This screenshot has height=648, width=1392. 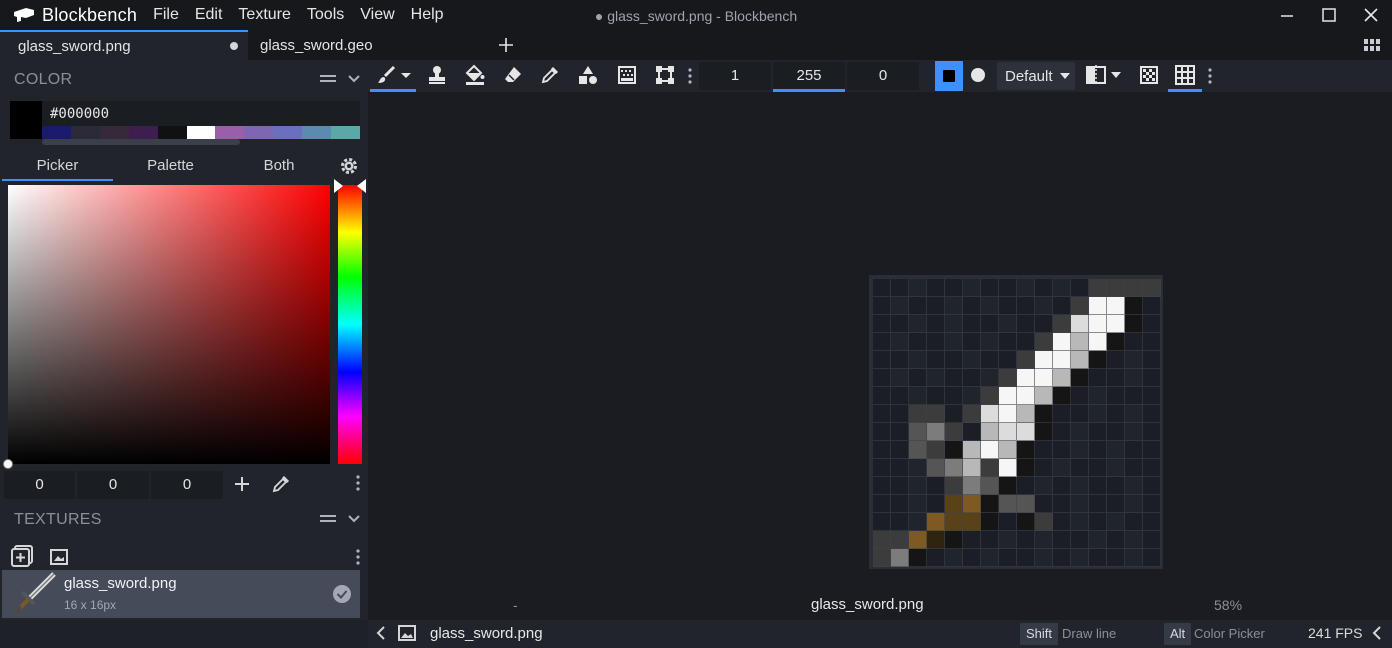 I want to click on brush-softness-input: 0, so click(x=883, y=76).